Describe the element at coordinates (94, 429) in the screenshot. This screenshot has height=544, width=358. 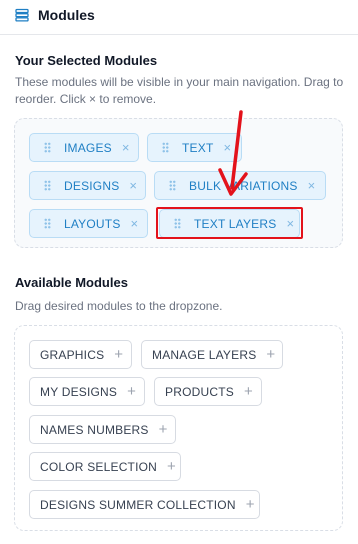
I see `module-label: NAMES NUMBERS` at that location.